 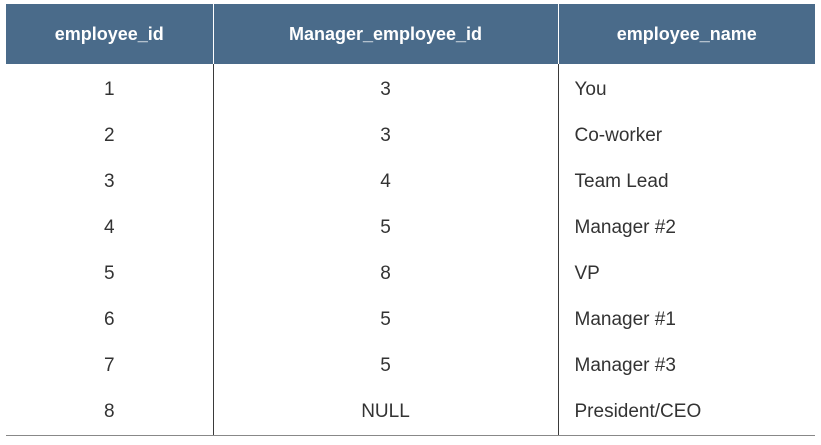 I want to click on header-employee-name: employee_name, so click(x=686, y=34).